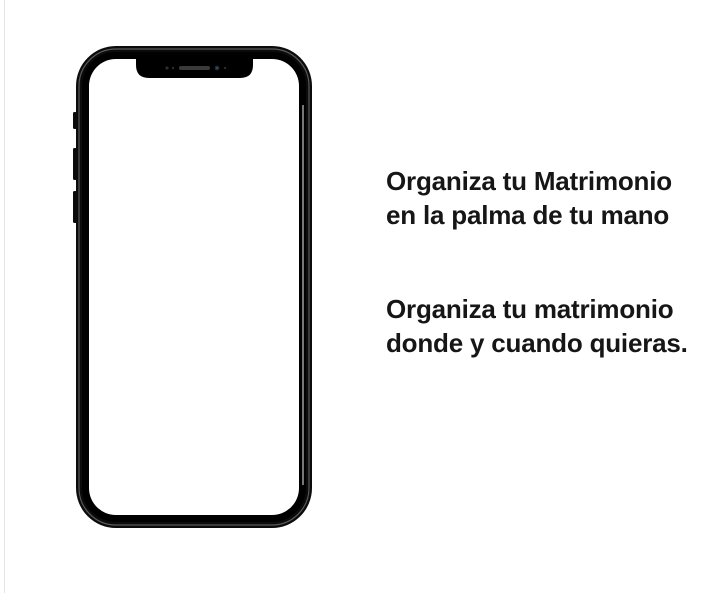 The image size is (725, 593). What do you see at coordinates (194, 68) in the screenshot?
I see `speaker-grille` at bounding box center [194, 68].